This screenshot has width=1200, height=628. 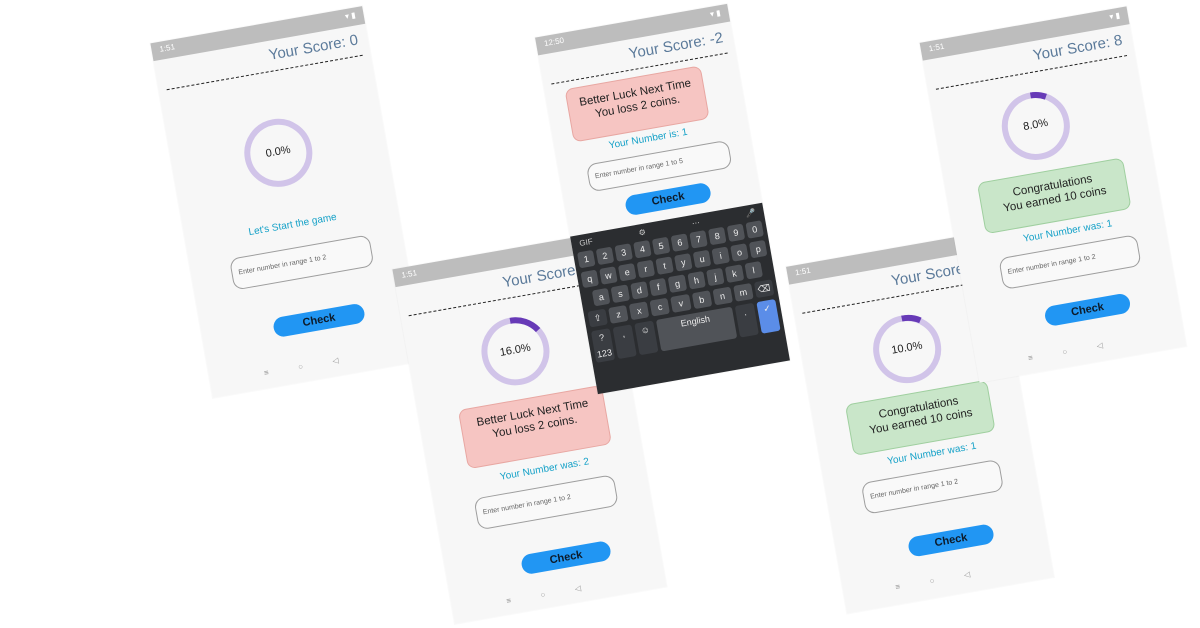 What do you see at coordinates (258, 34) in the screenshot?
I see `status-bar: 1:51 ▾ ▮` at bounding box center [258, 34].